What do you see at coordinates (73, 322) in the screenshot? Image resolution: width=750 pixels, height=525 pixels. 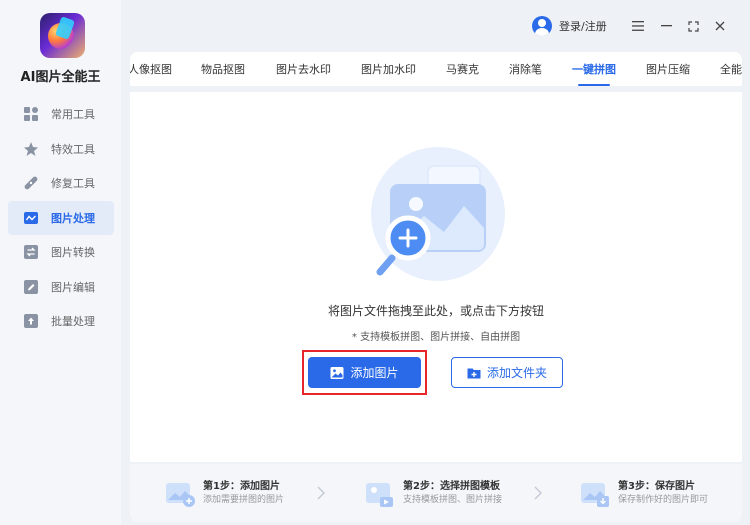 I see `sidebar-item-label: 批量处理` at bounding box center [73, 322].